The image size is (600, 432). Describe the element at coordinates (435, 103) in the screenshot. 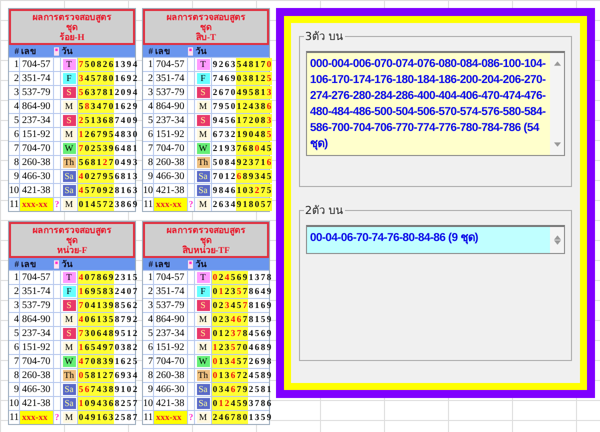

I see `result-text-box` at that location.